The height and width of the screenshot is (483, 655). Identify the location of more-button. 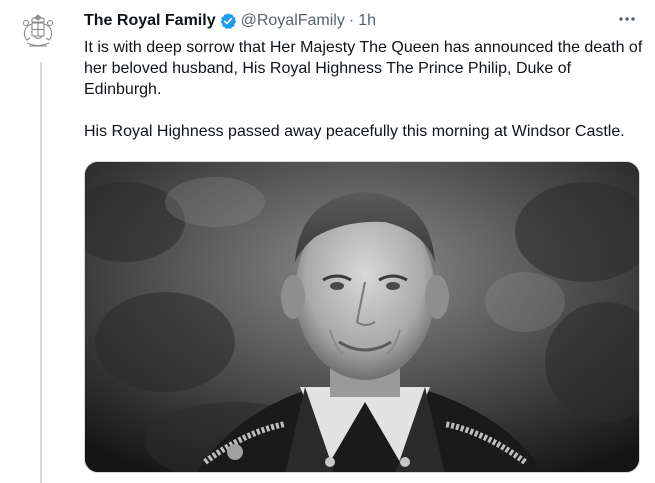
(627, 19).